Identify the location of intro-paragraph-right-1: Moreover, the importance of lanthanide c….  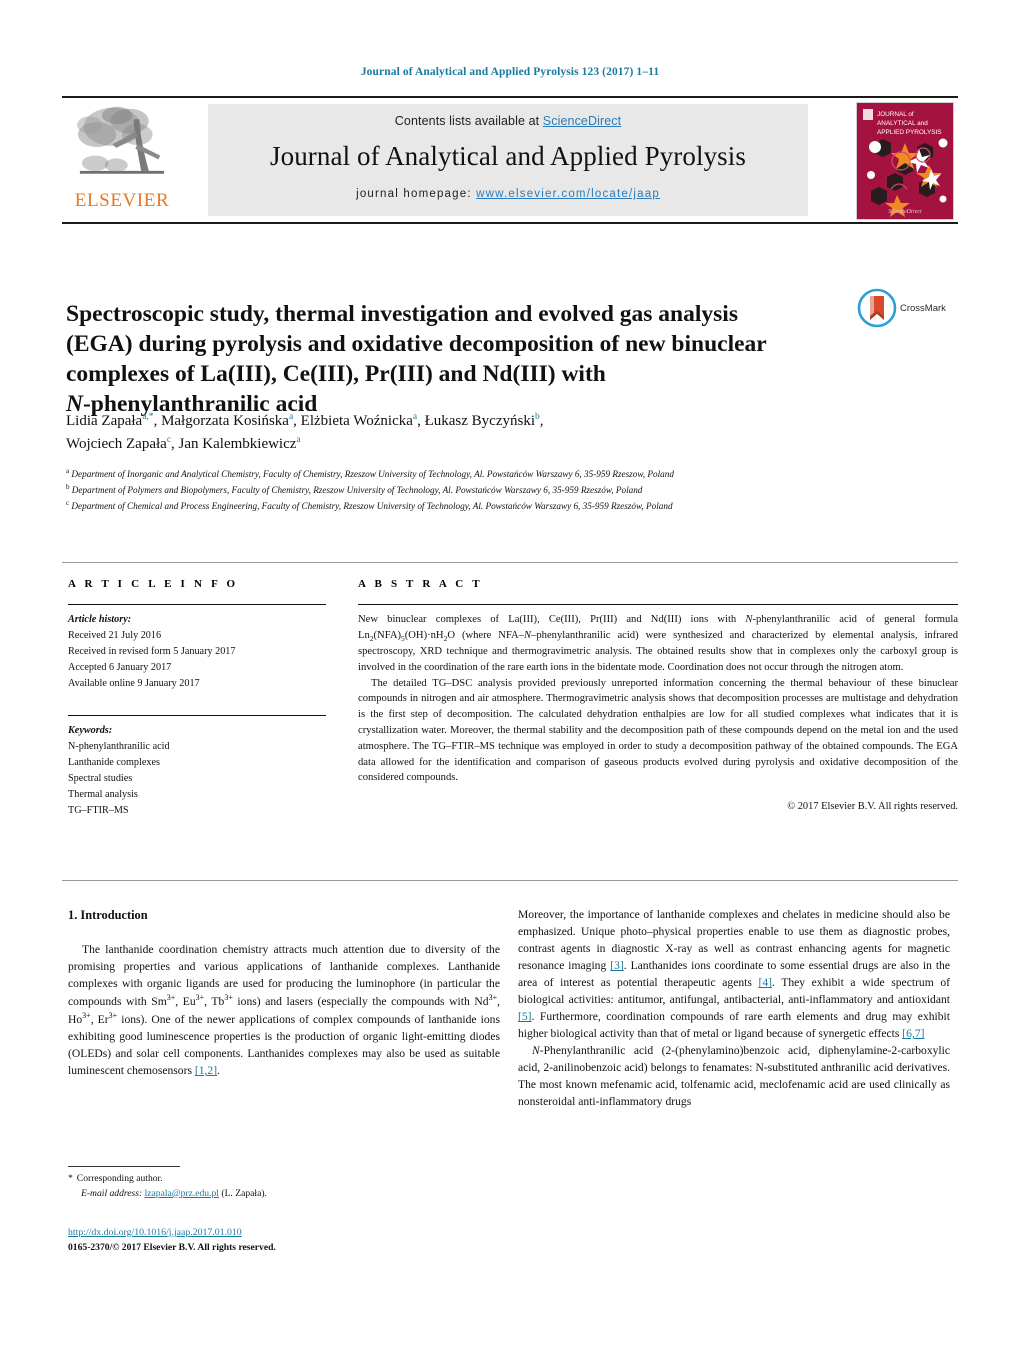
(734, 974).